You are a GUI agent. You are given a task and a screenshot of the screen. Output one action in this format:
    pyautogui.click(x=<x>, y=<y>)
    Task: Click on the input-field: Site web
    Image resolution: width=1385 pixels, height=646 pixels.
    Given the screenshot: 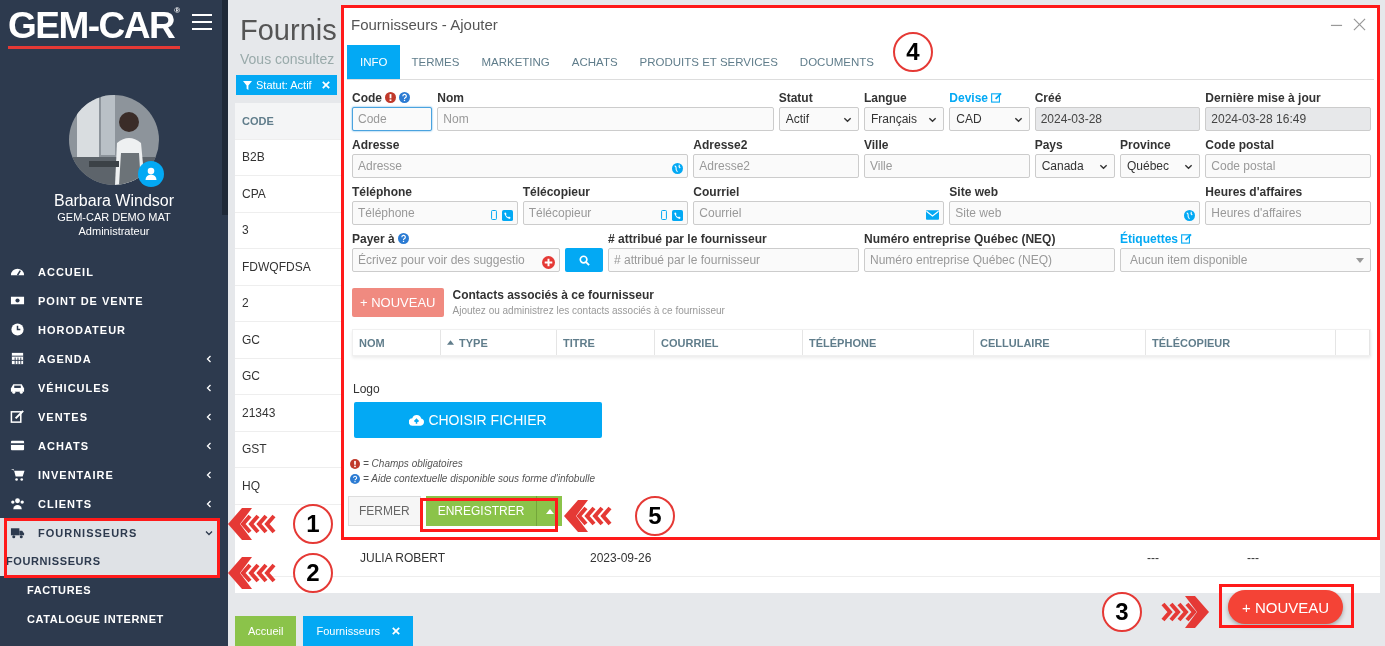 What is the action you would take?
    pyautogui.click(x=1075, y=213)
    